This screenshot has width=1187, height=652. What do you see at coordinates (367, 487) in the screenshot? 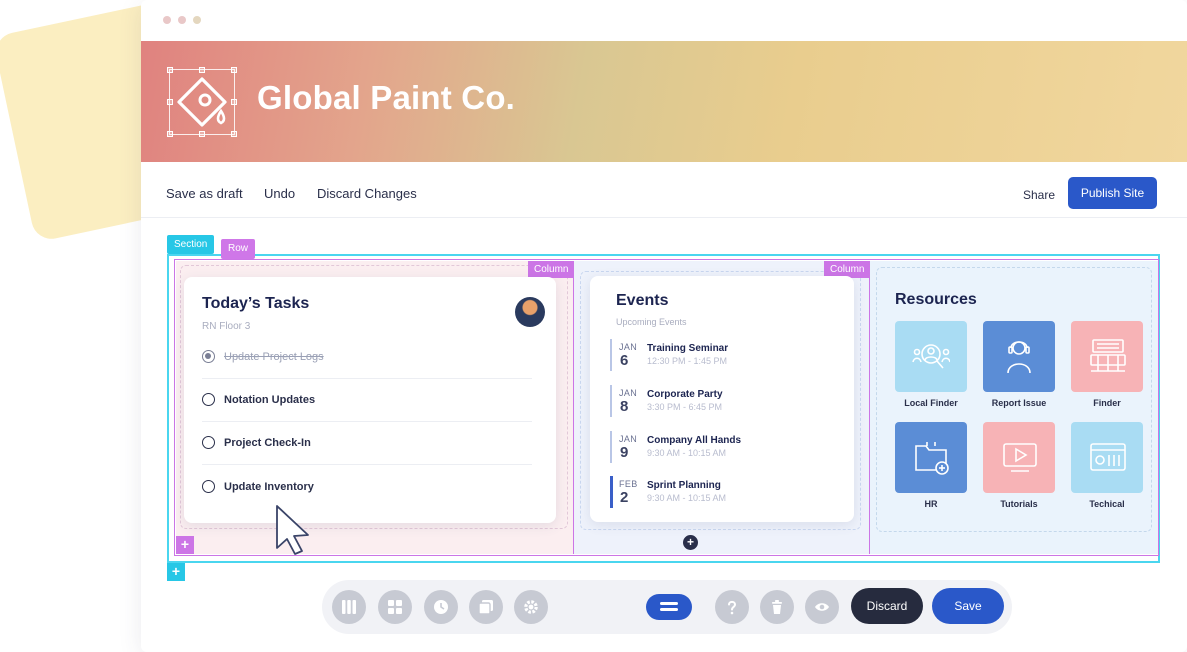
I see `task-item: Update Inventory` at bounding box center [367, 487].